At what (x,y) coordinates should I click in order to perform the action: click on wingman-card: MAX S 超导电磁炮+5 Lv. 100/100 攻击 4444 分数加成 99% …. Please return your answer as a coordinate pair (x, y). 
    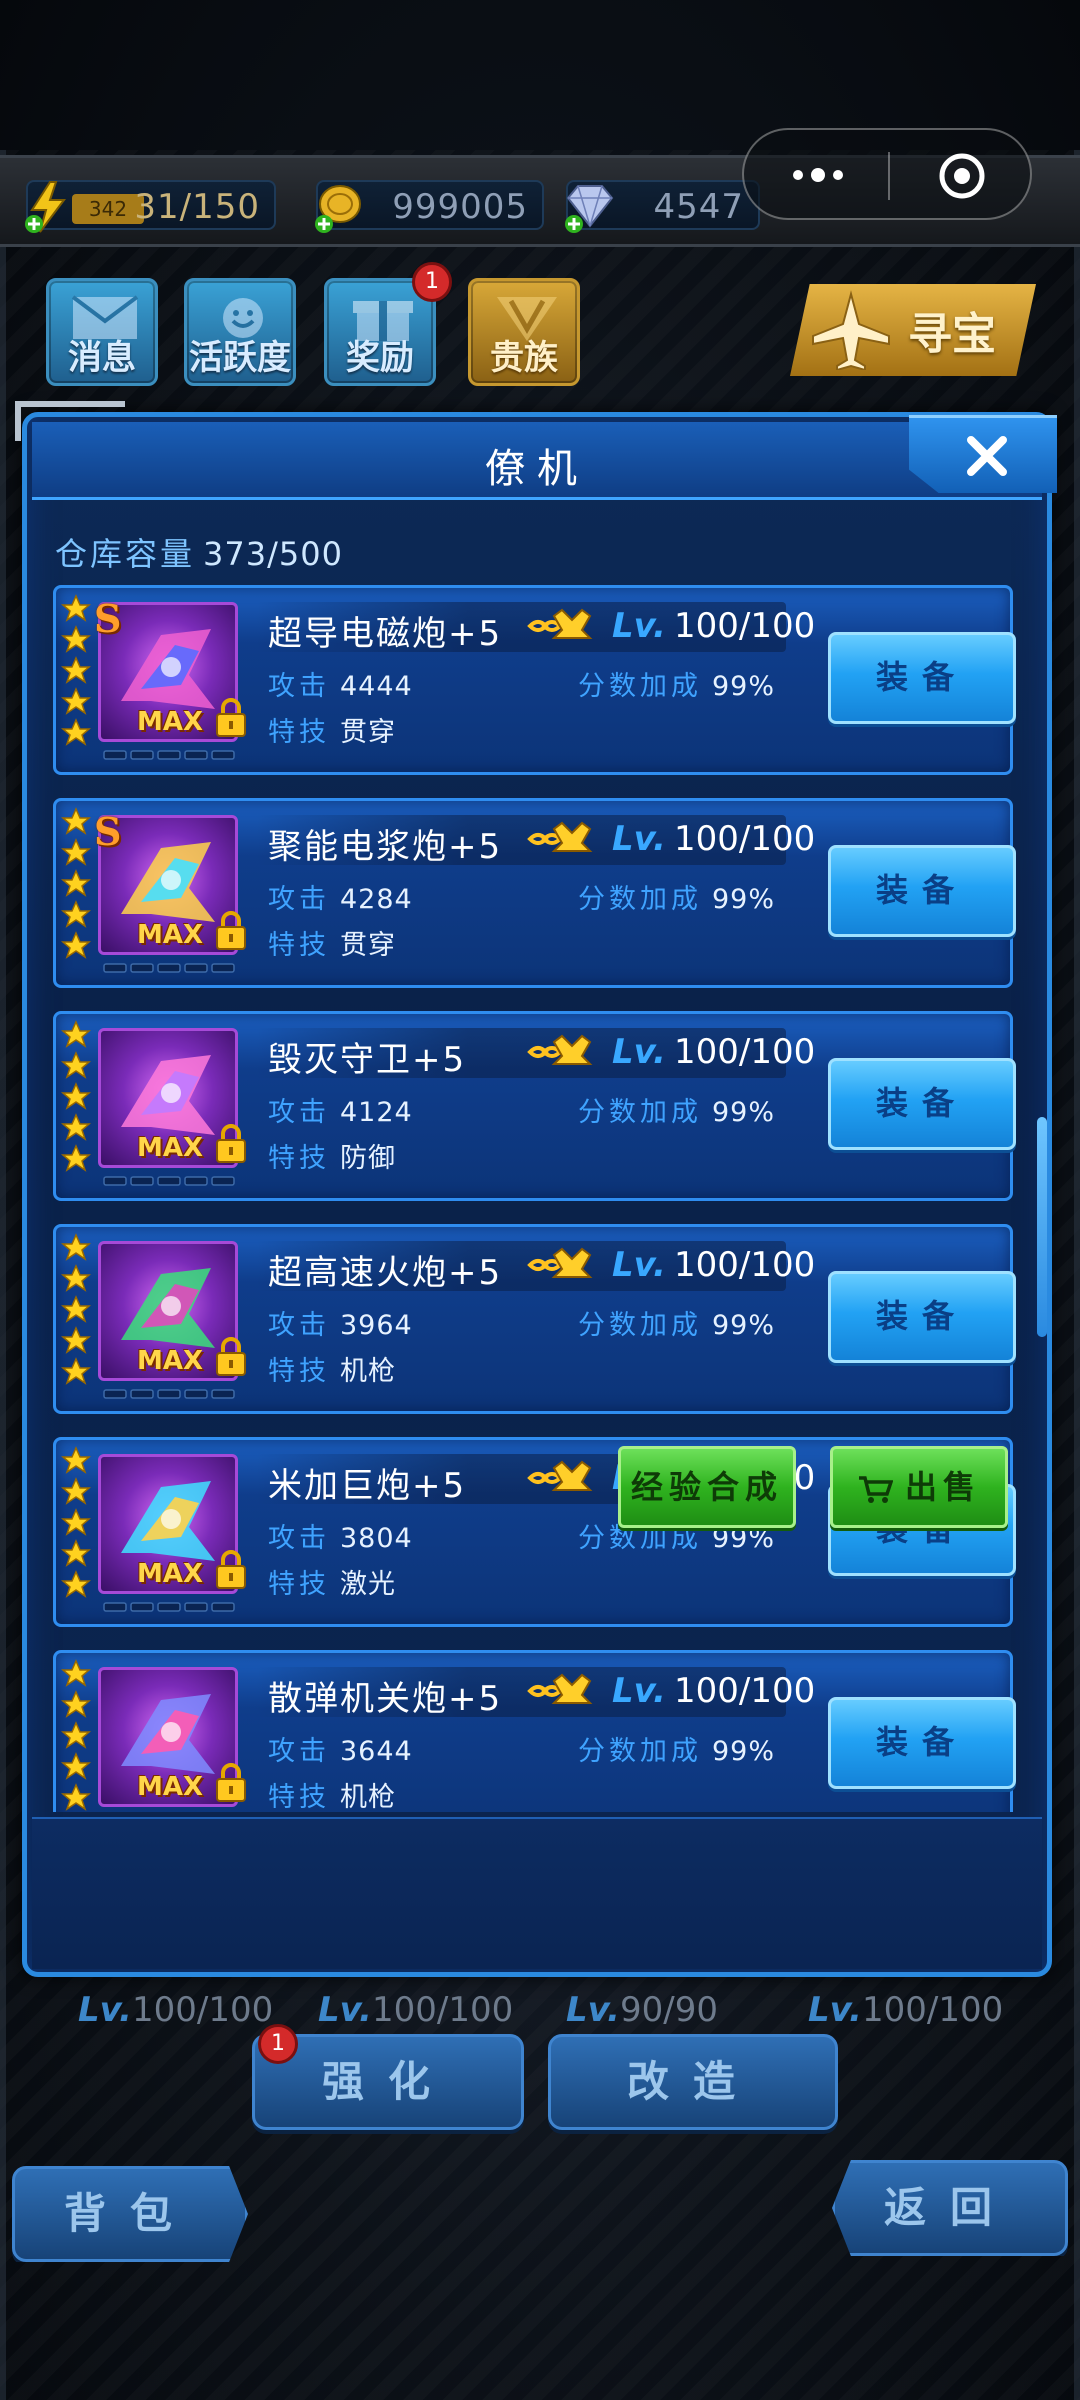
    Looking at the image, I should click on (534, 680).